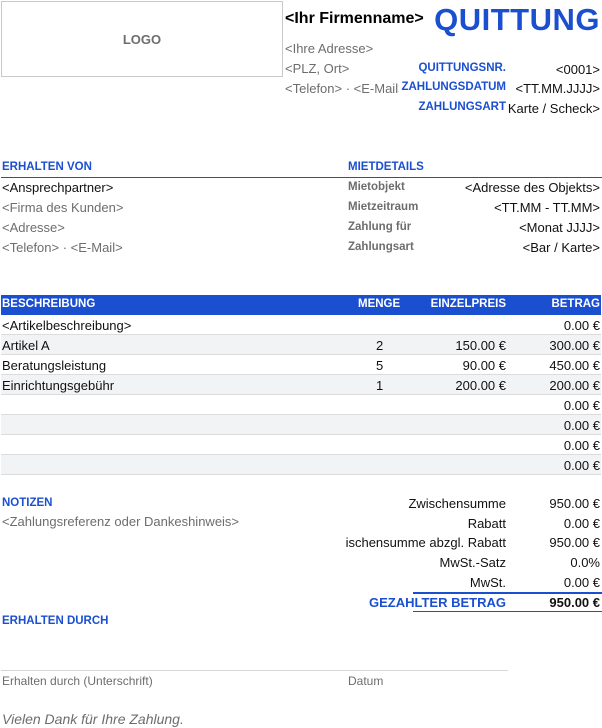 This screenshot has height=728, width=602. What do you see at coordinates (559, 227) in the screenshot?
I see `payment-for-value: <Monat JJJJ>` at bounding box center [559, 227].